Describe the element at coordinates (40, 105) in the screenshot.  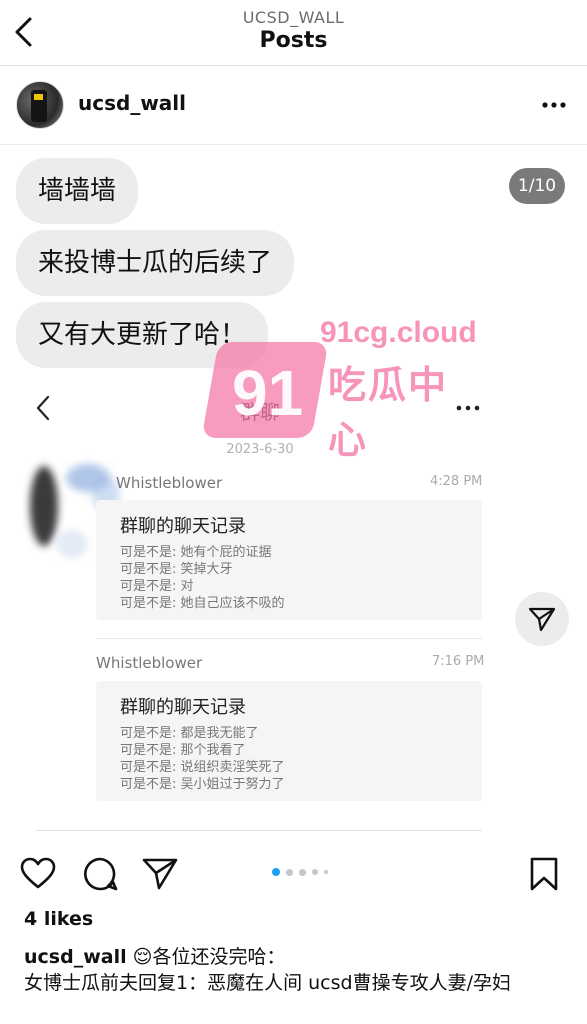
I see `avatar` at that location.